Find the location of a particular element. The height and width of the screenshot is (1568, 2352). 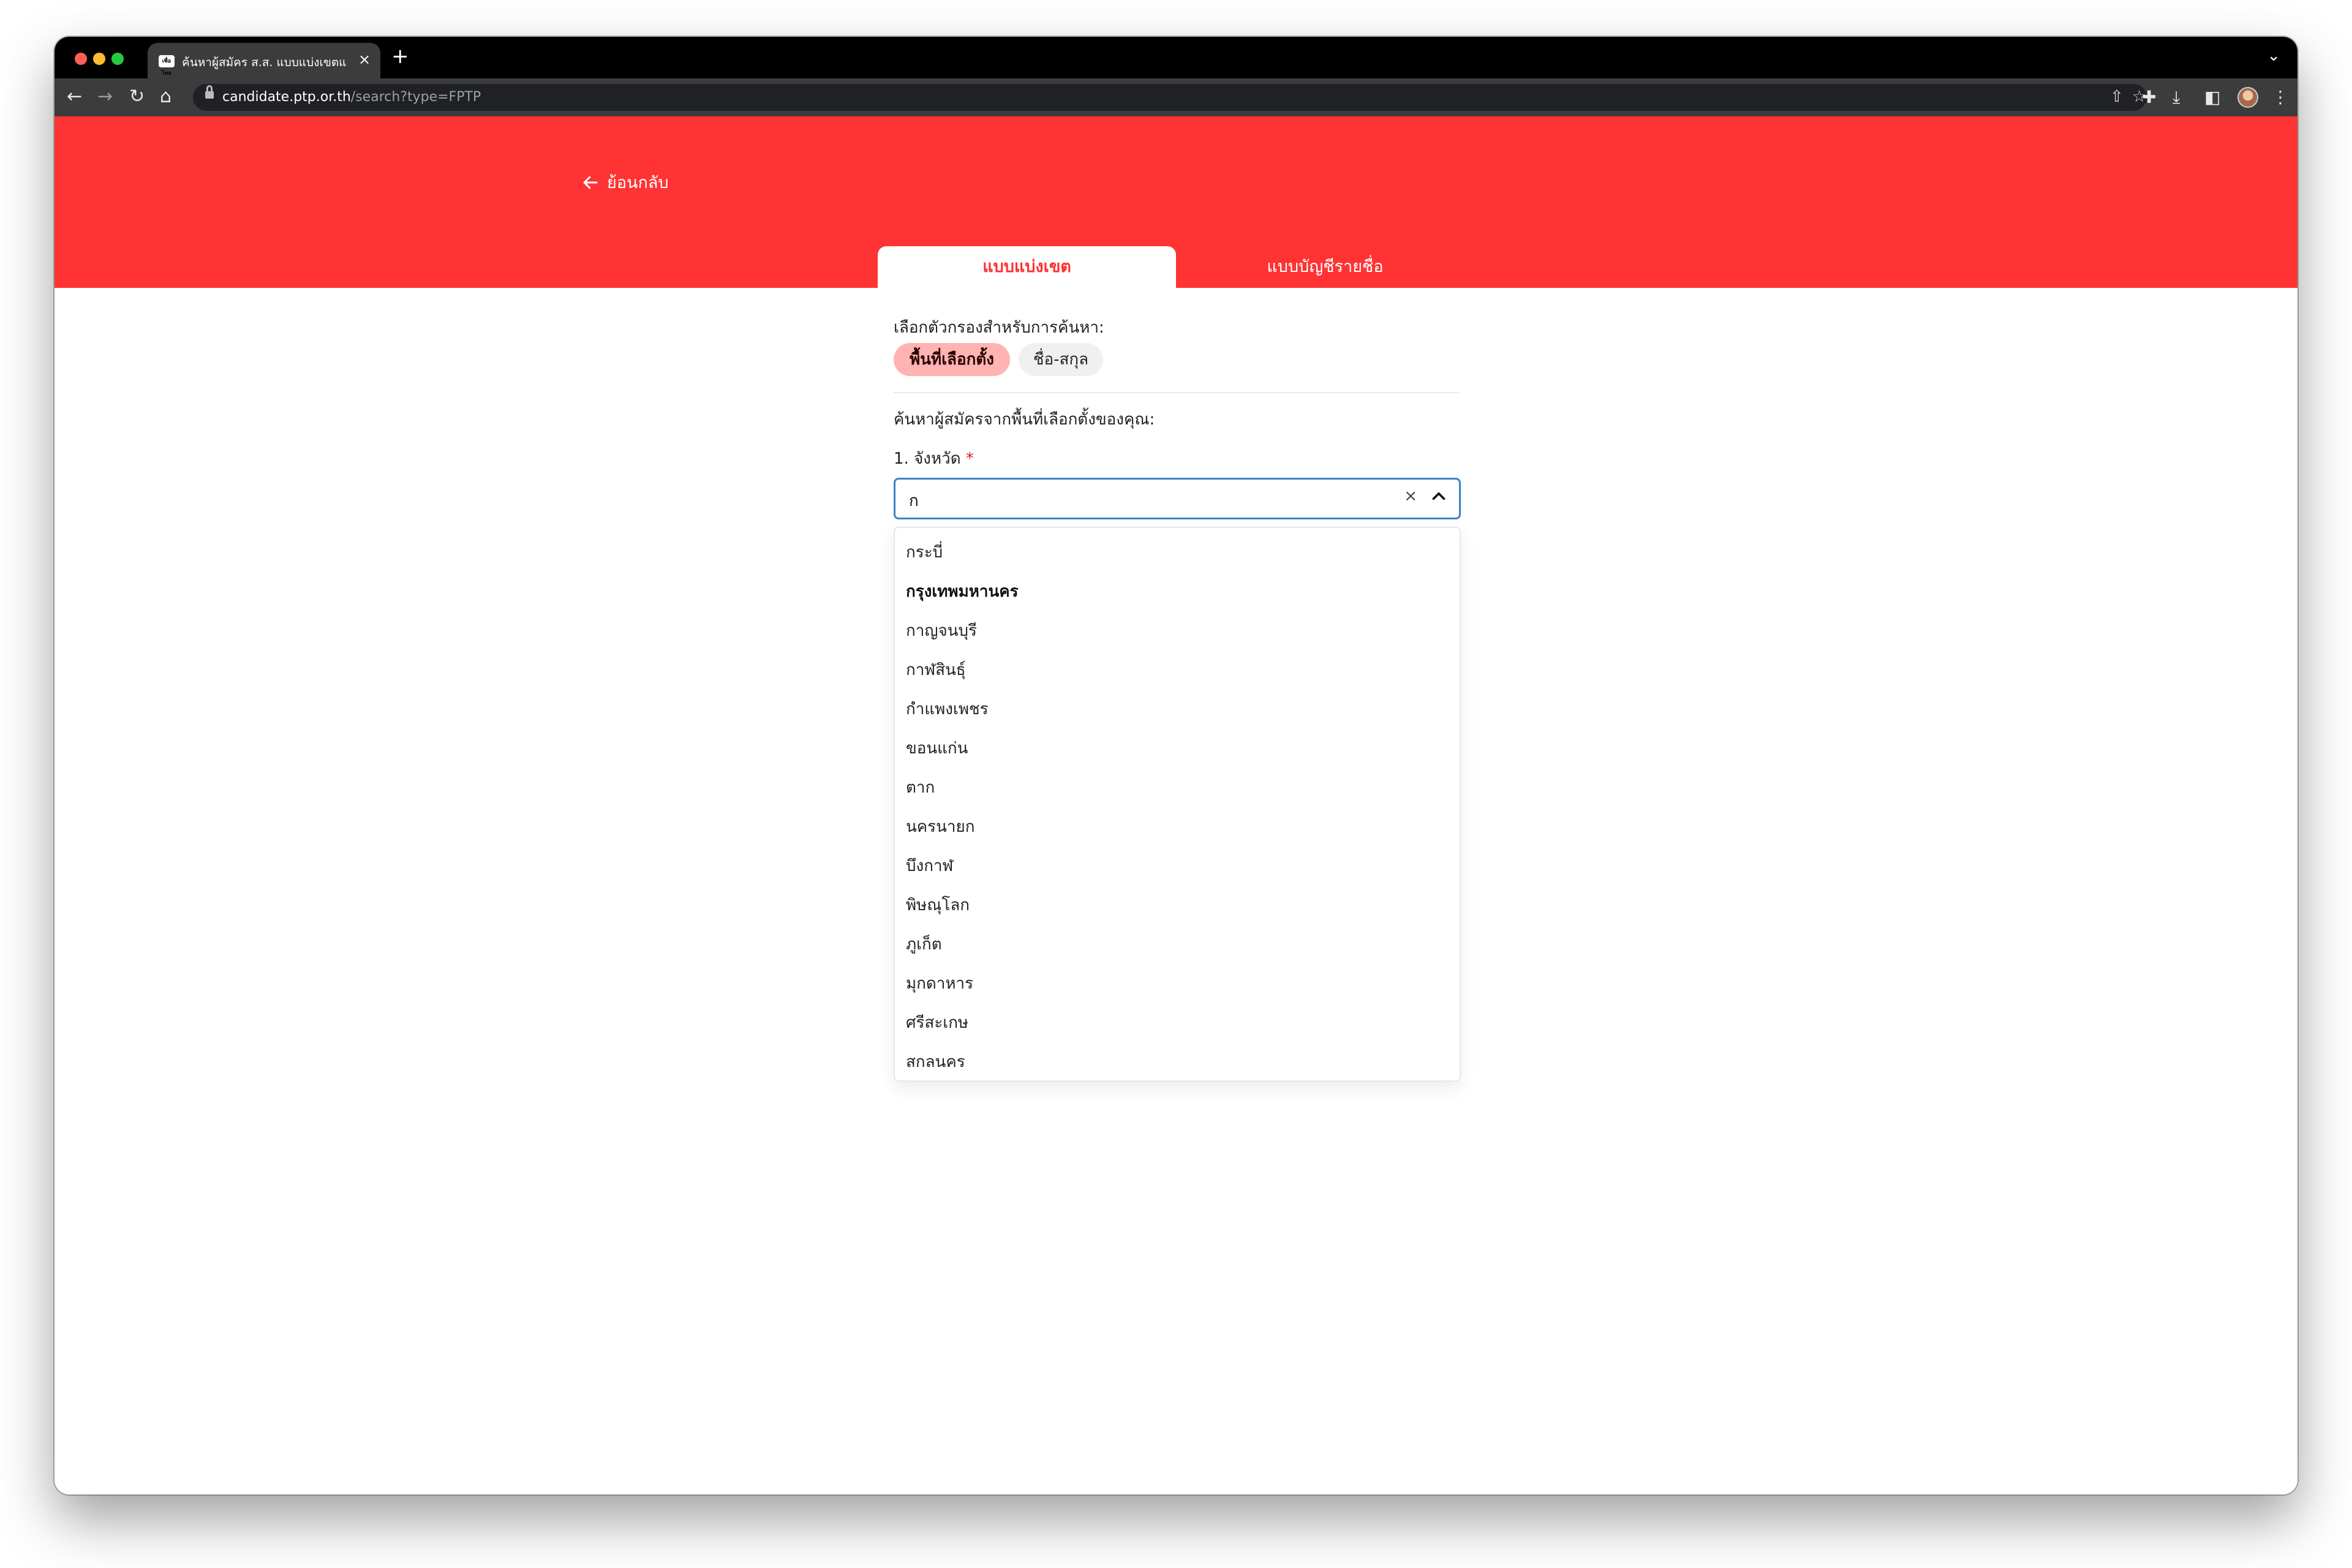

address-bar: candidate.ptp.or.th/search?type=FPTP ⇧ ☆ is located at coordinates (1170, 98).